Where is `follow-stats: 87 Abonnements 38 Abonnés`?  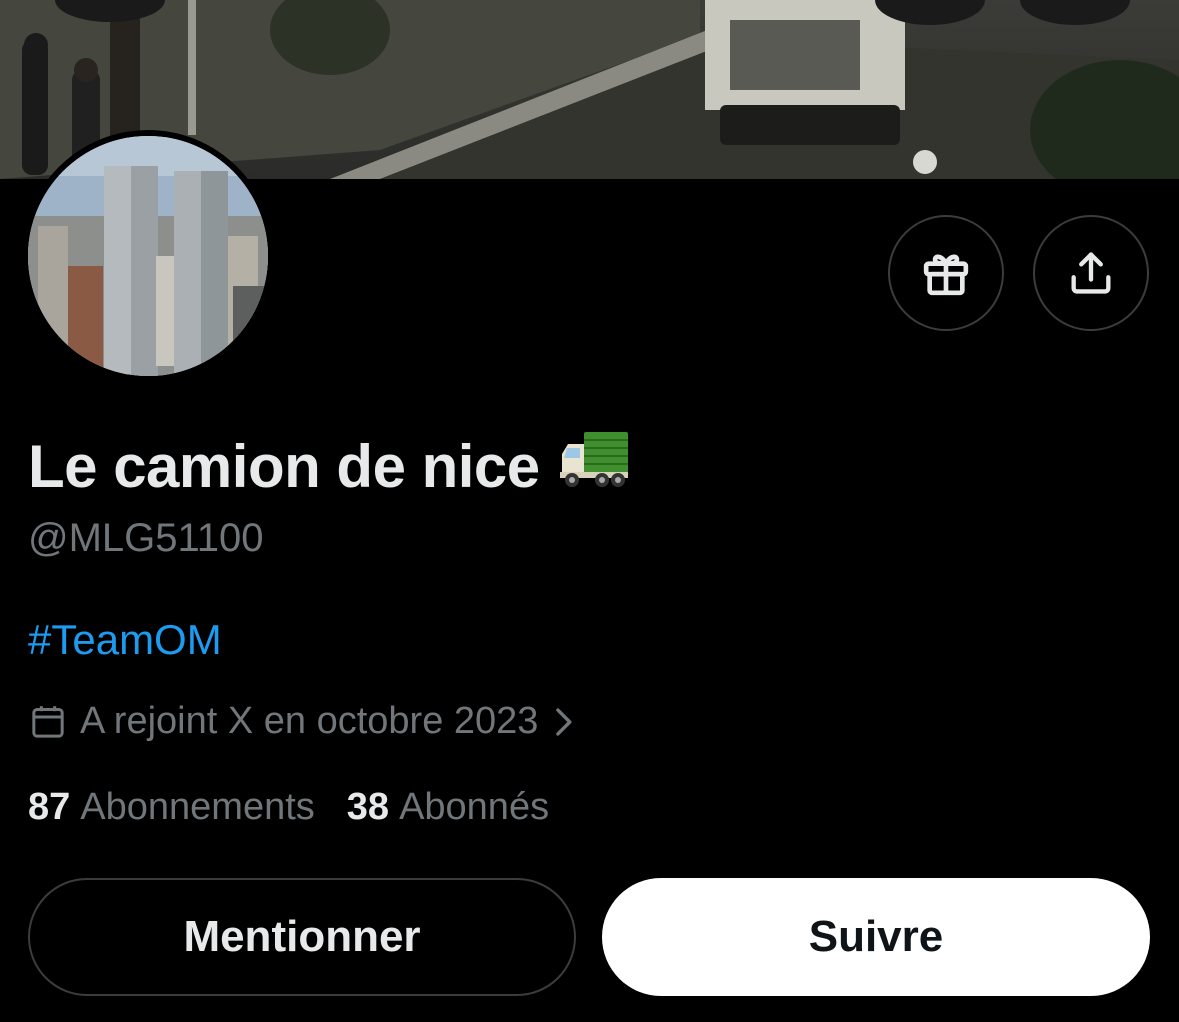
follow-stats: 87 Abonnements 38 Abonnés is located at coordinates (304, 807).